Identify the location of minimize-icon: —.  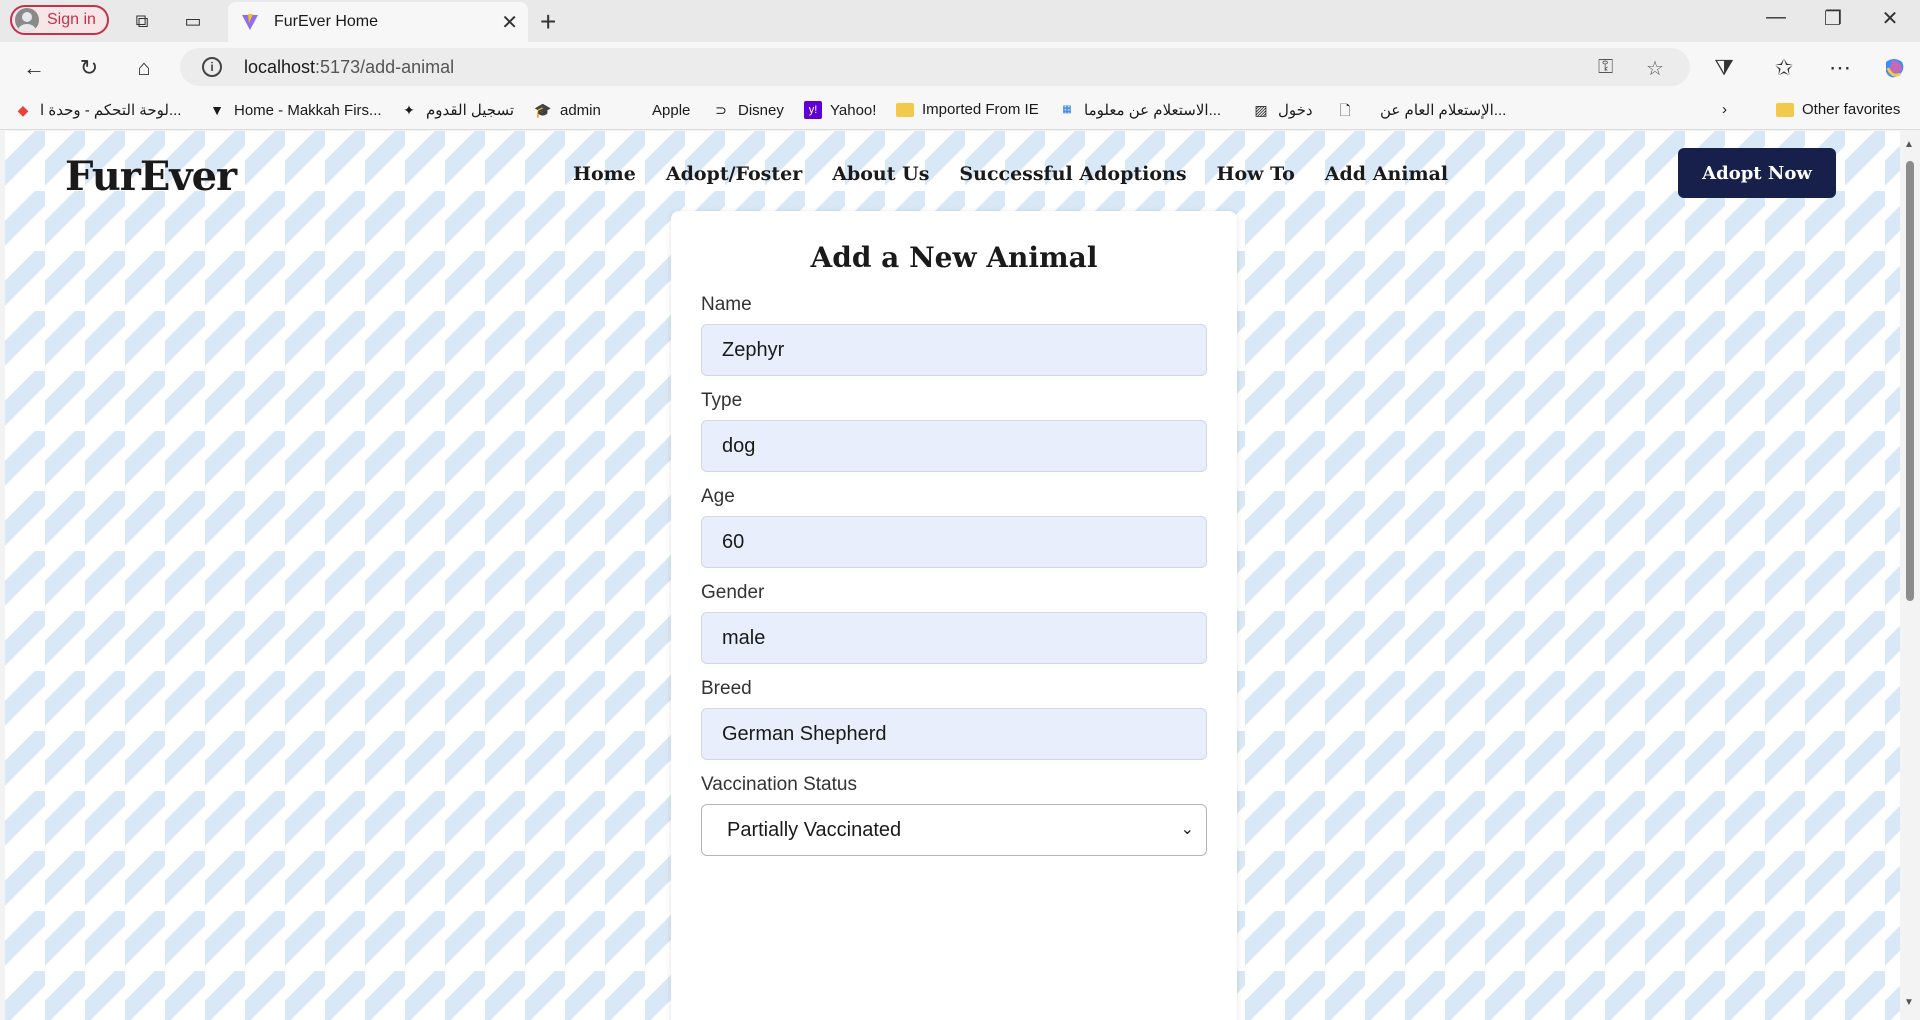
(1776, 17).